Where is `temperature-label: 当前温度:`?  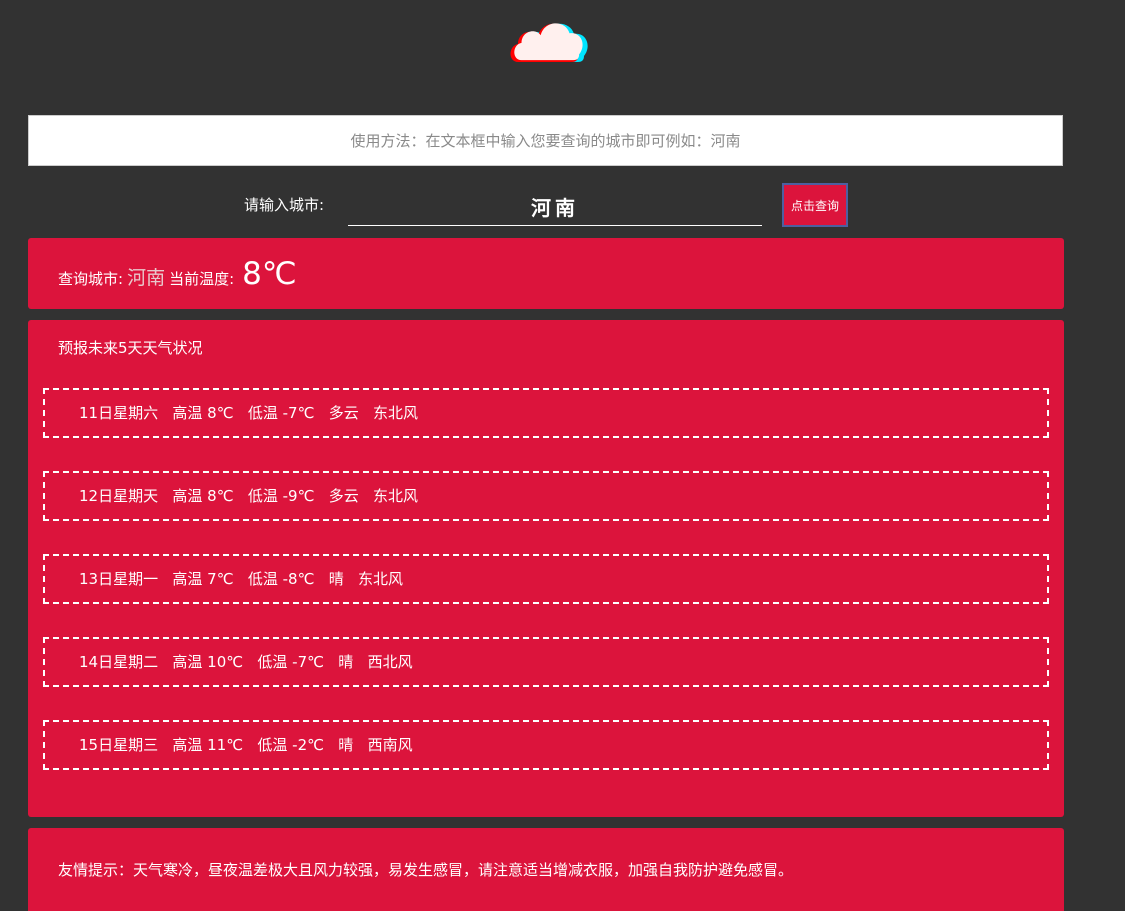 temperature-label: 当前温度: is located at coordinates (202, 279).